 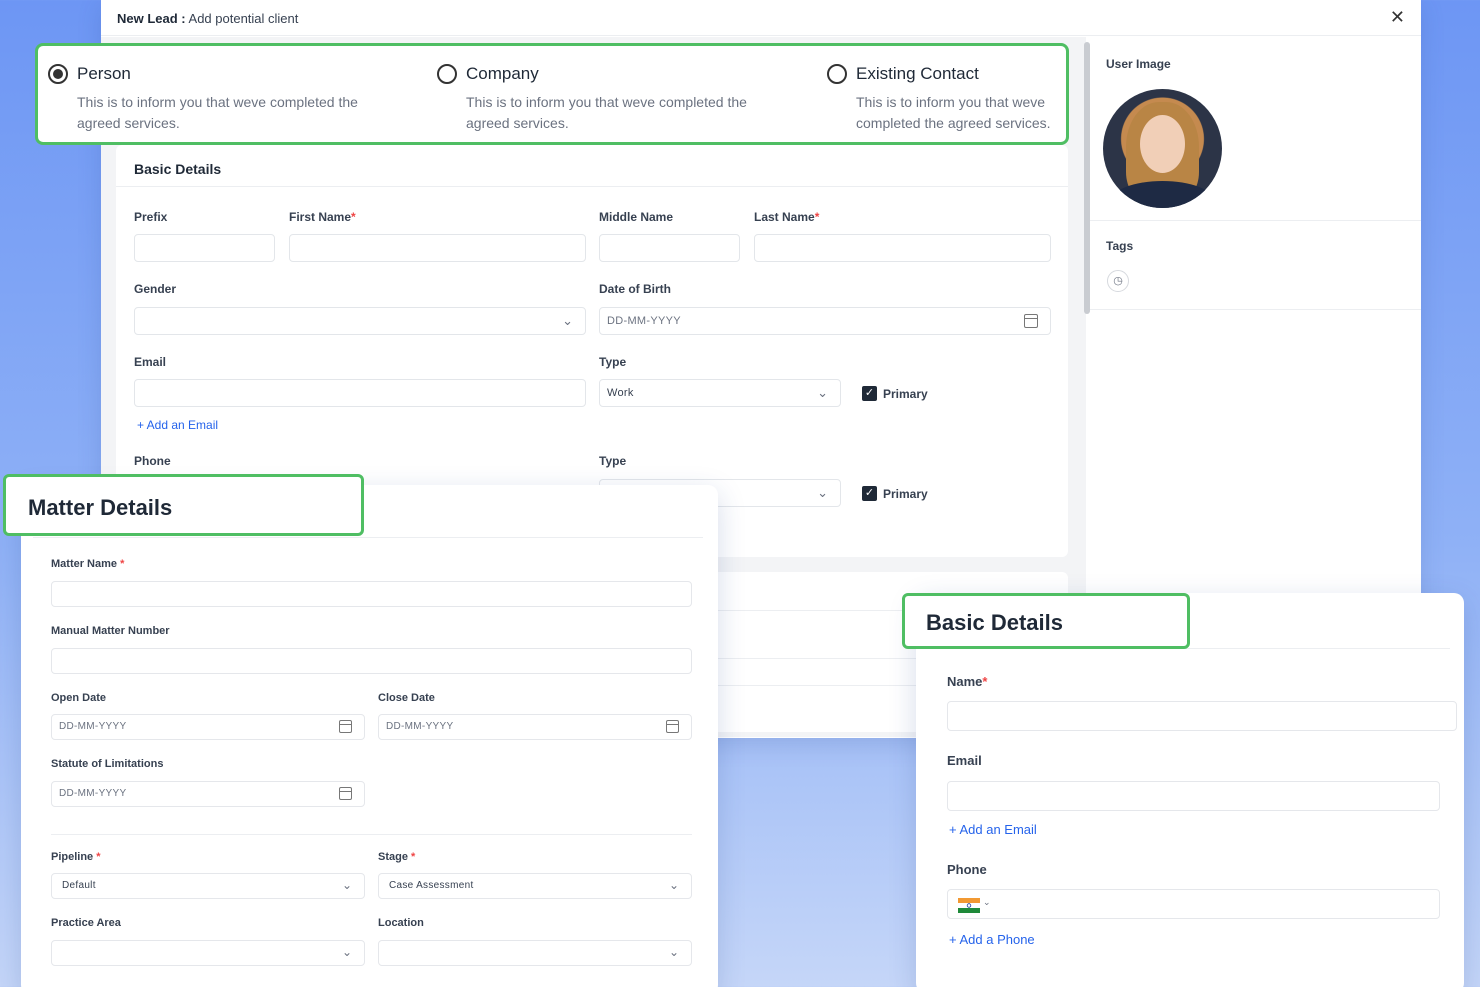 What do you see at coordinates (208, 18) in the screenshot?
I see `modal-title: New Lead : Add potential client` at bounding box center [208, 18].